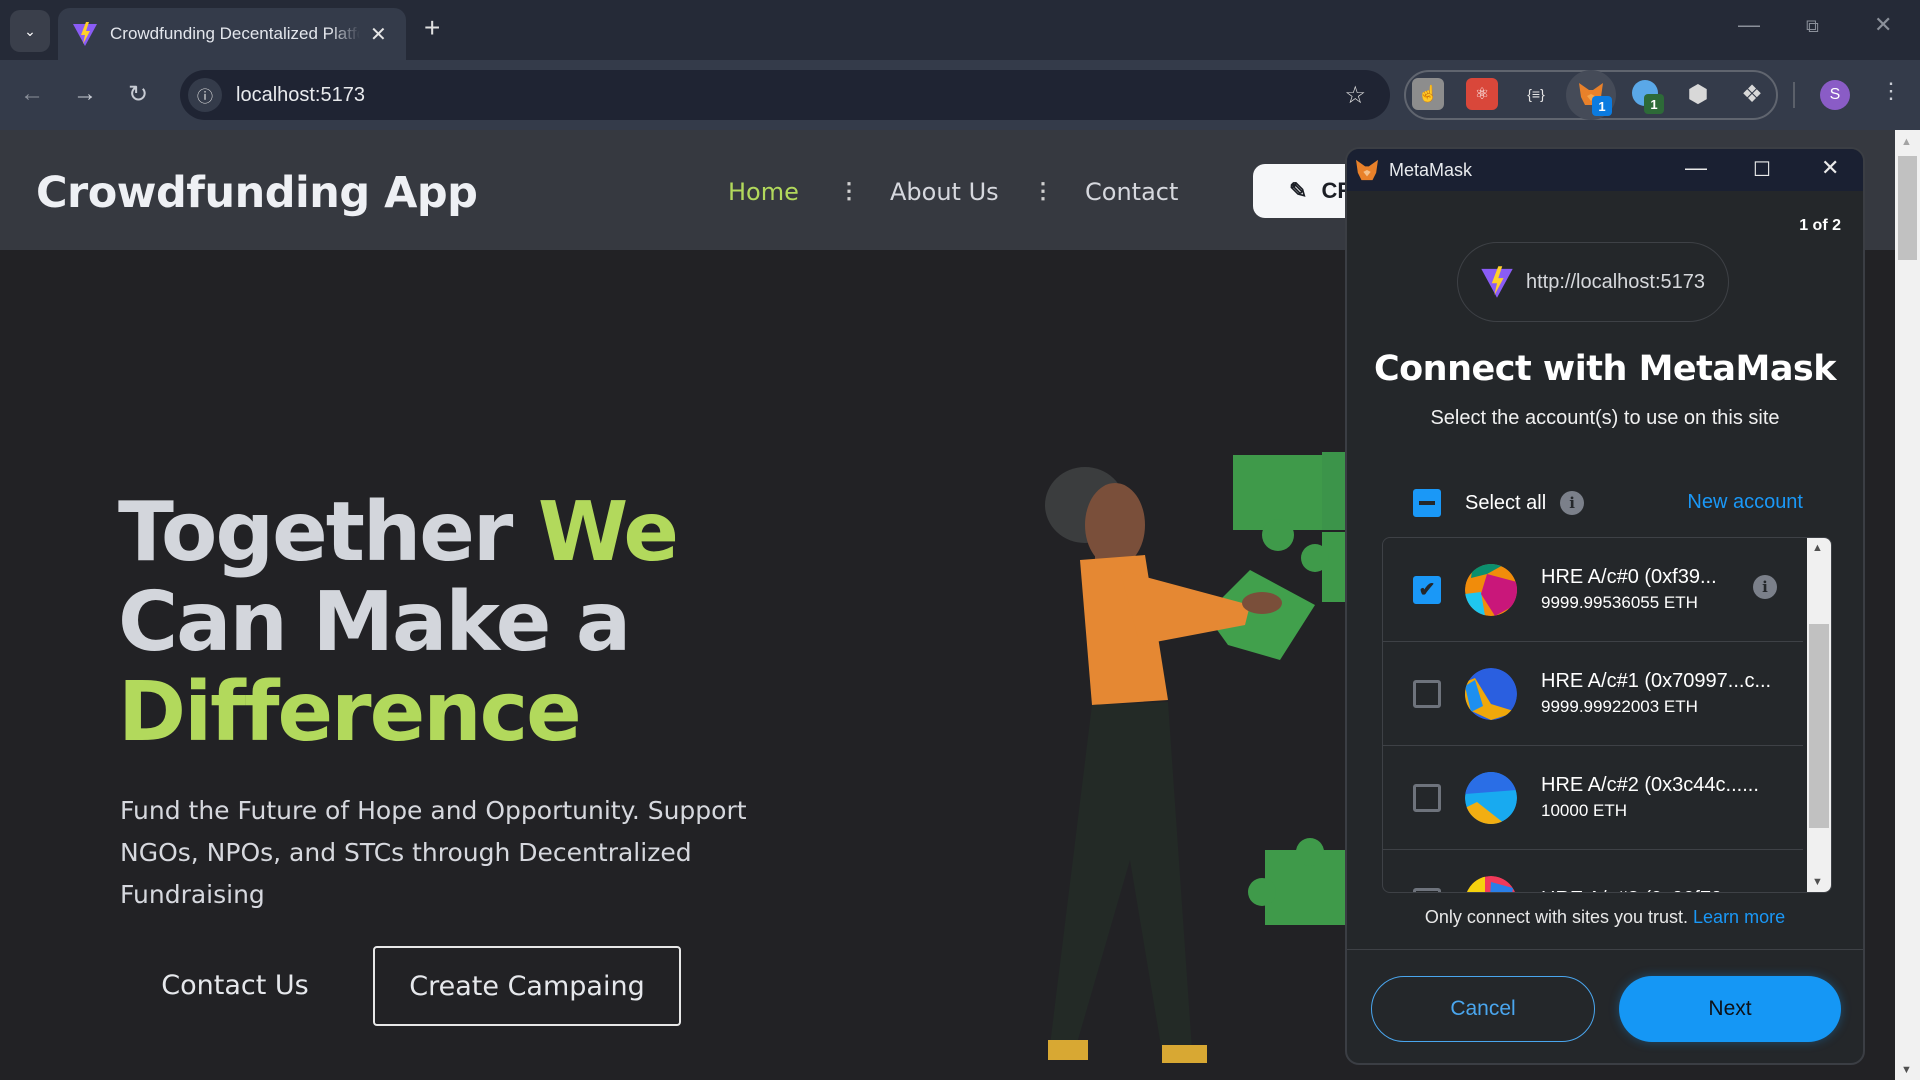 The image size is (1920, 1080). What do you see at coordinates (1696, 168) in the screenshot?
I see `minimize-icon: —` at bounding box center [1696, 168].